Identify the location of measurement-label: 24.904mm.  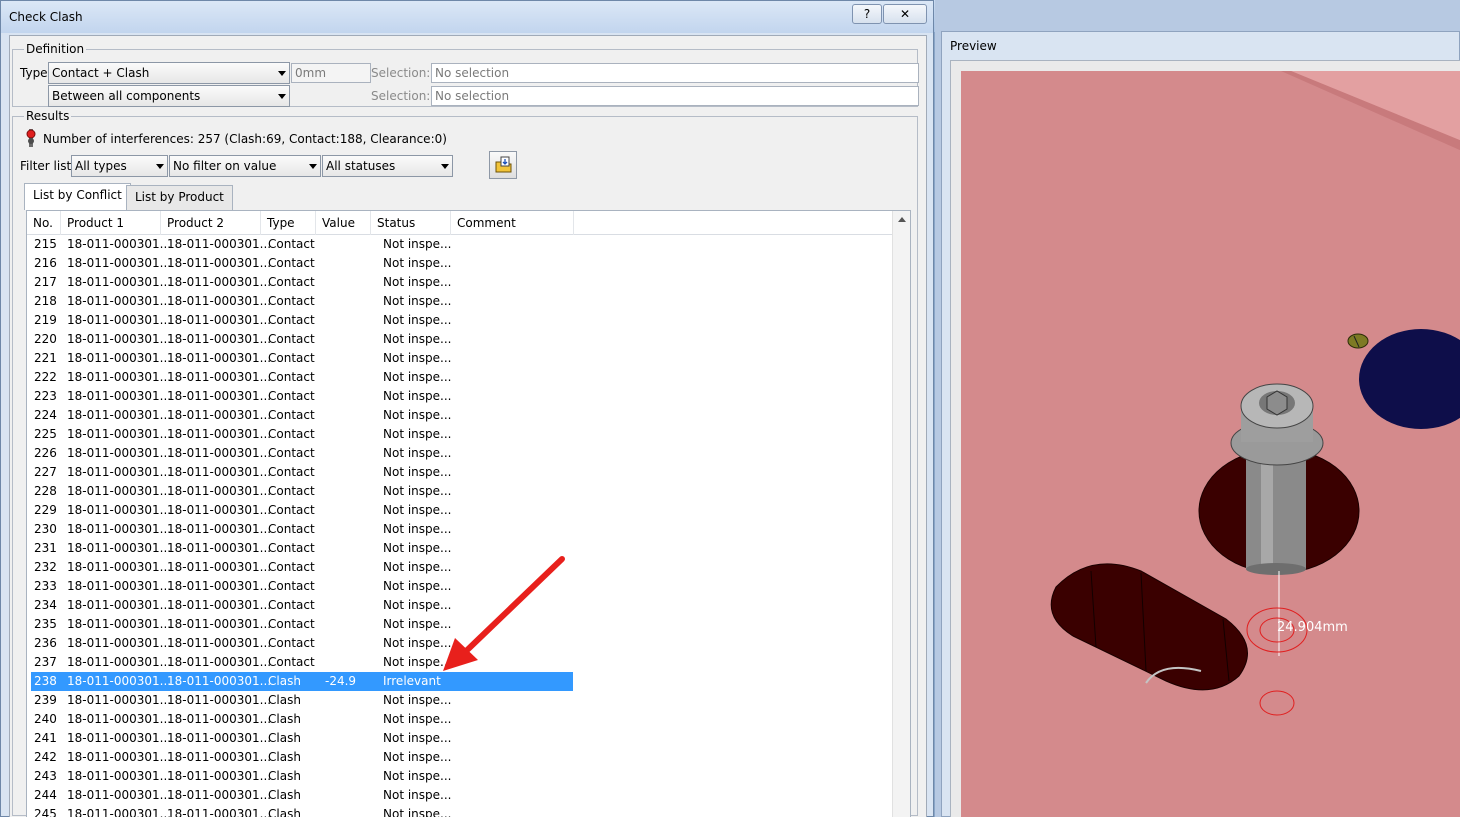
(1312, 627).